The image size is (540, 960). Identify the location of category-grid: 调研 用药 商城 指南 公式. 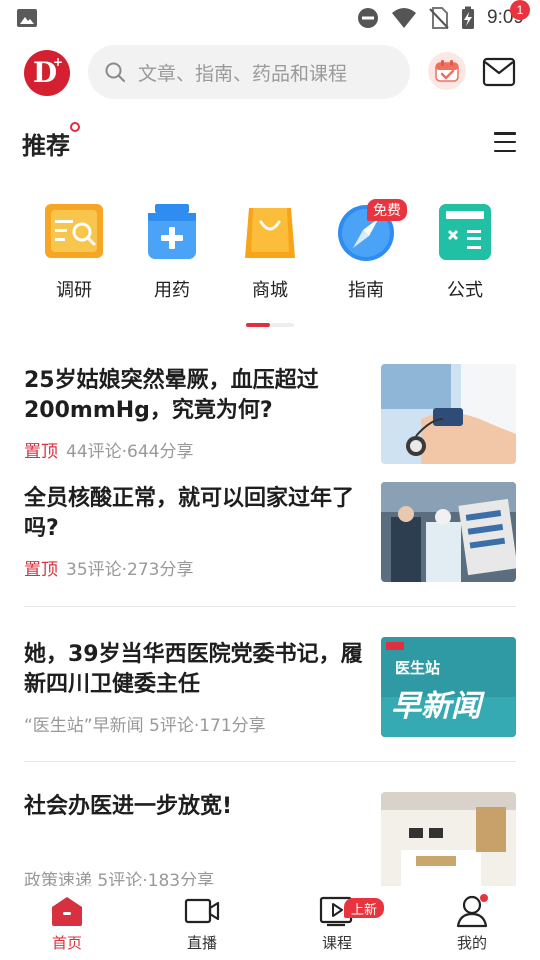
(270, 255).